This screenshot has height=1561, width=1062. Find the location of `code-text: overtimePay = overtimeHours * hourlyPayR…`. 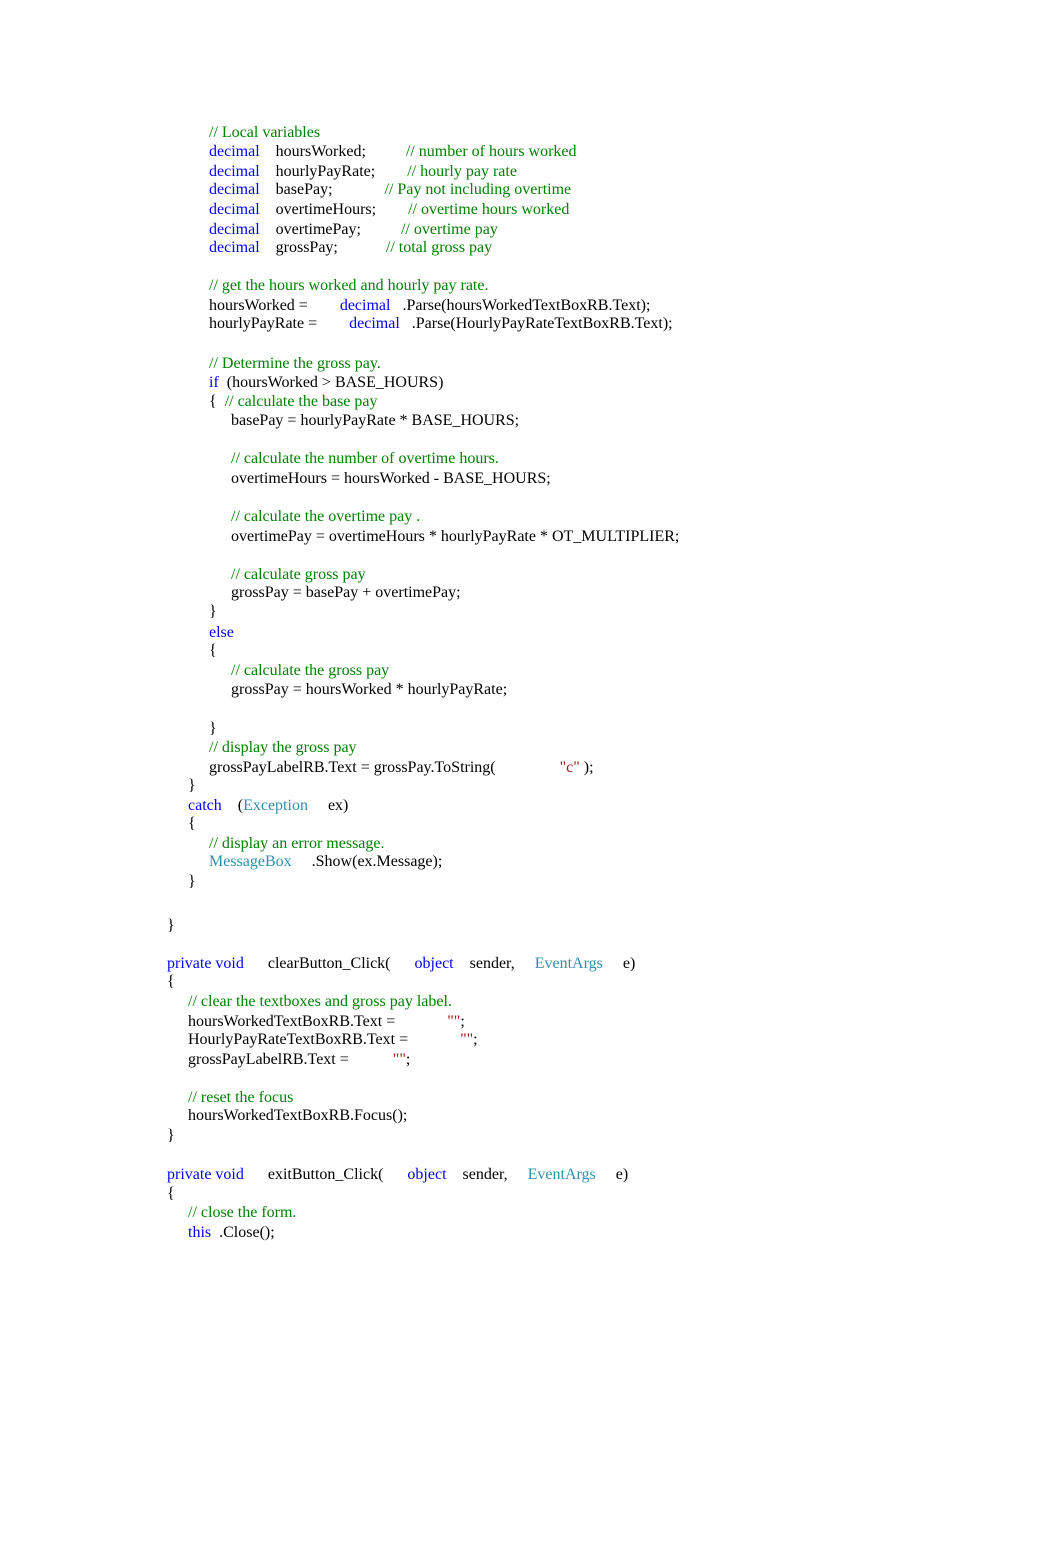

code-text: overtimePay = overtimeHours * hourlyPayR… is located at coordinates (455, 536).